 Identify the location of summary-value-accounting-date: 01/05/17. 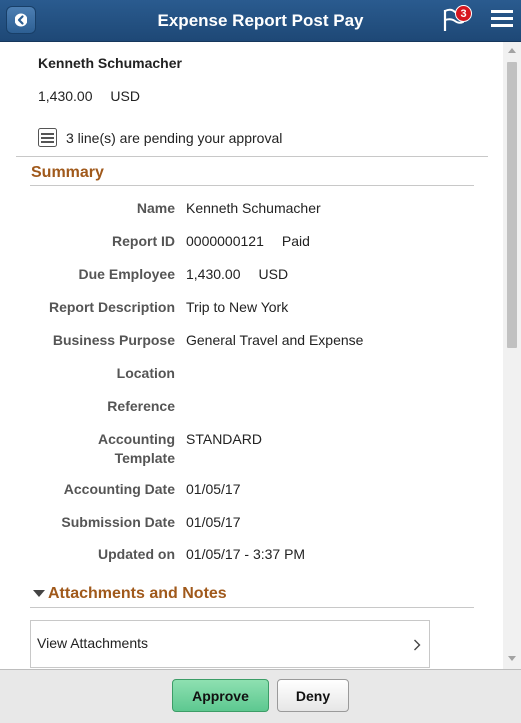
(213, 489).